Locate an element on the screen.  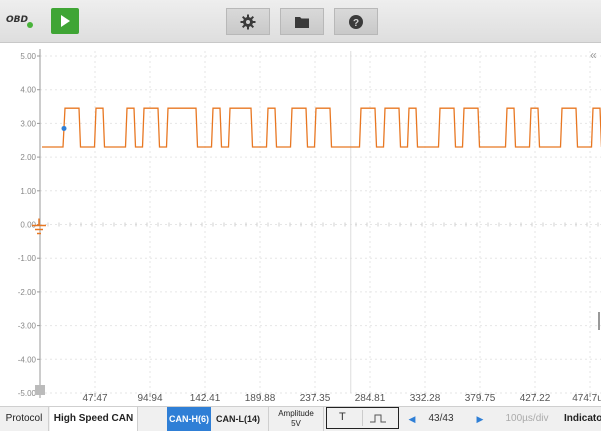
top-toolbar: OBD ? is located at coordinates (300, 21).